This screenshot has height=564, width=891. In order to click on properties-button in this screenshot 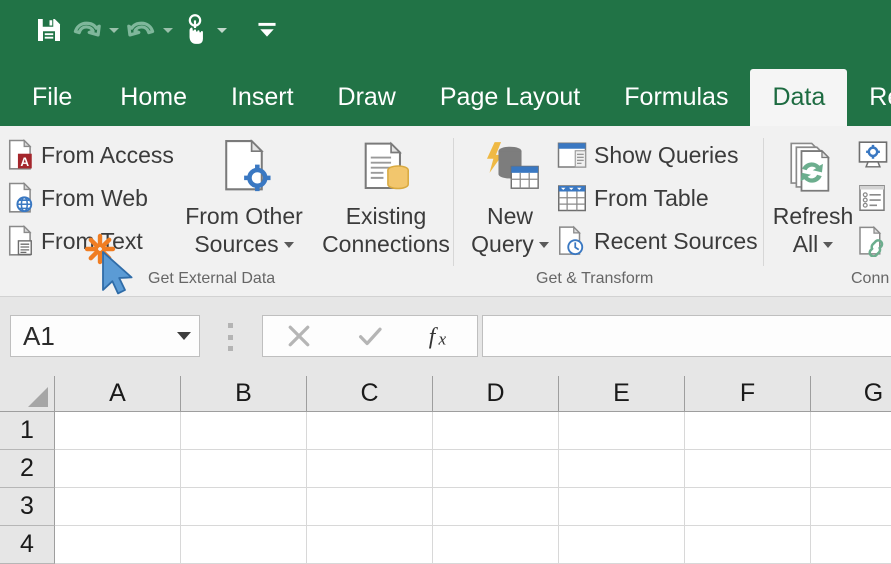, I will do `click(872, 198)`.